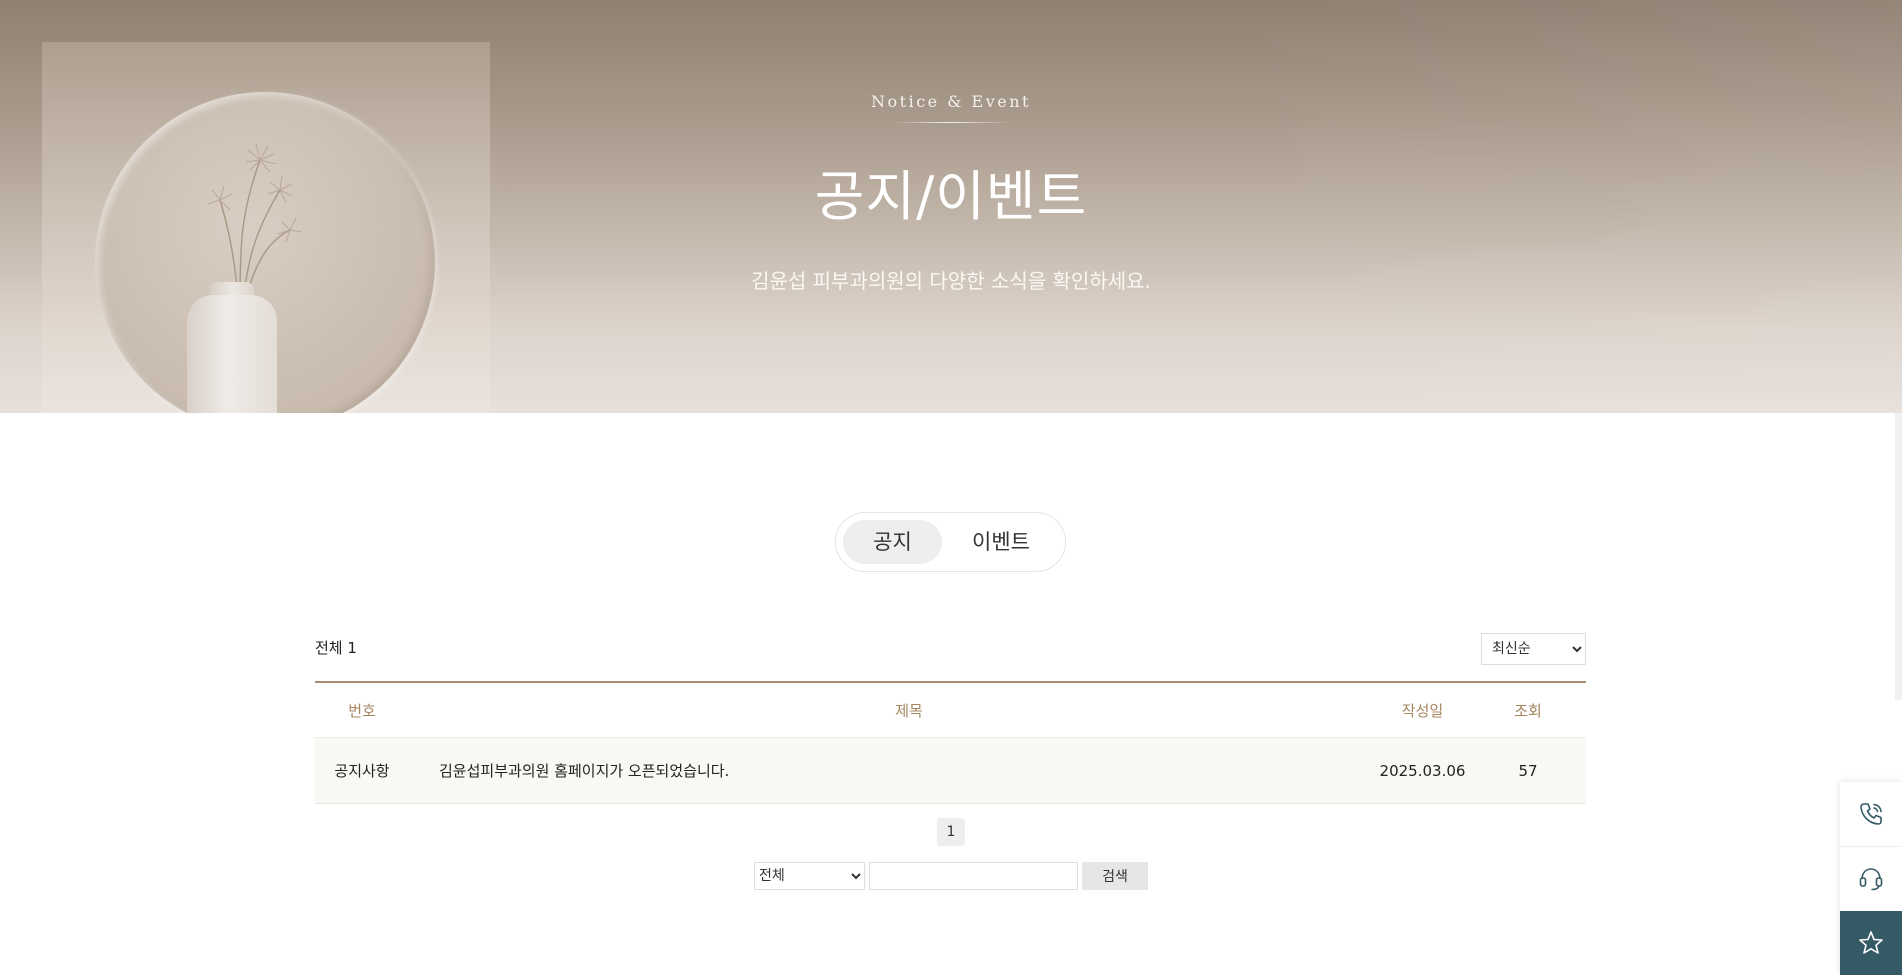  Describe the element at coordinates (1422, 770) in the screenshot. I see `row-date: 2025.03.06` at that location.